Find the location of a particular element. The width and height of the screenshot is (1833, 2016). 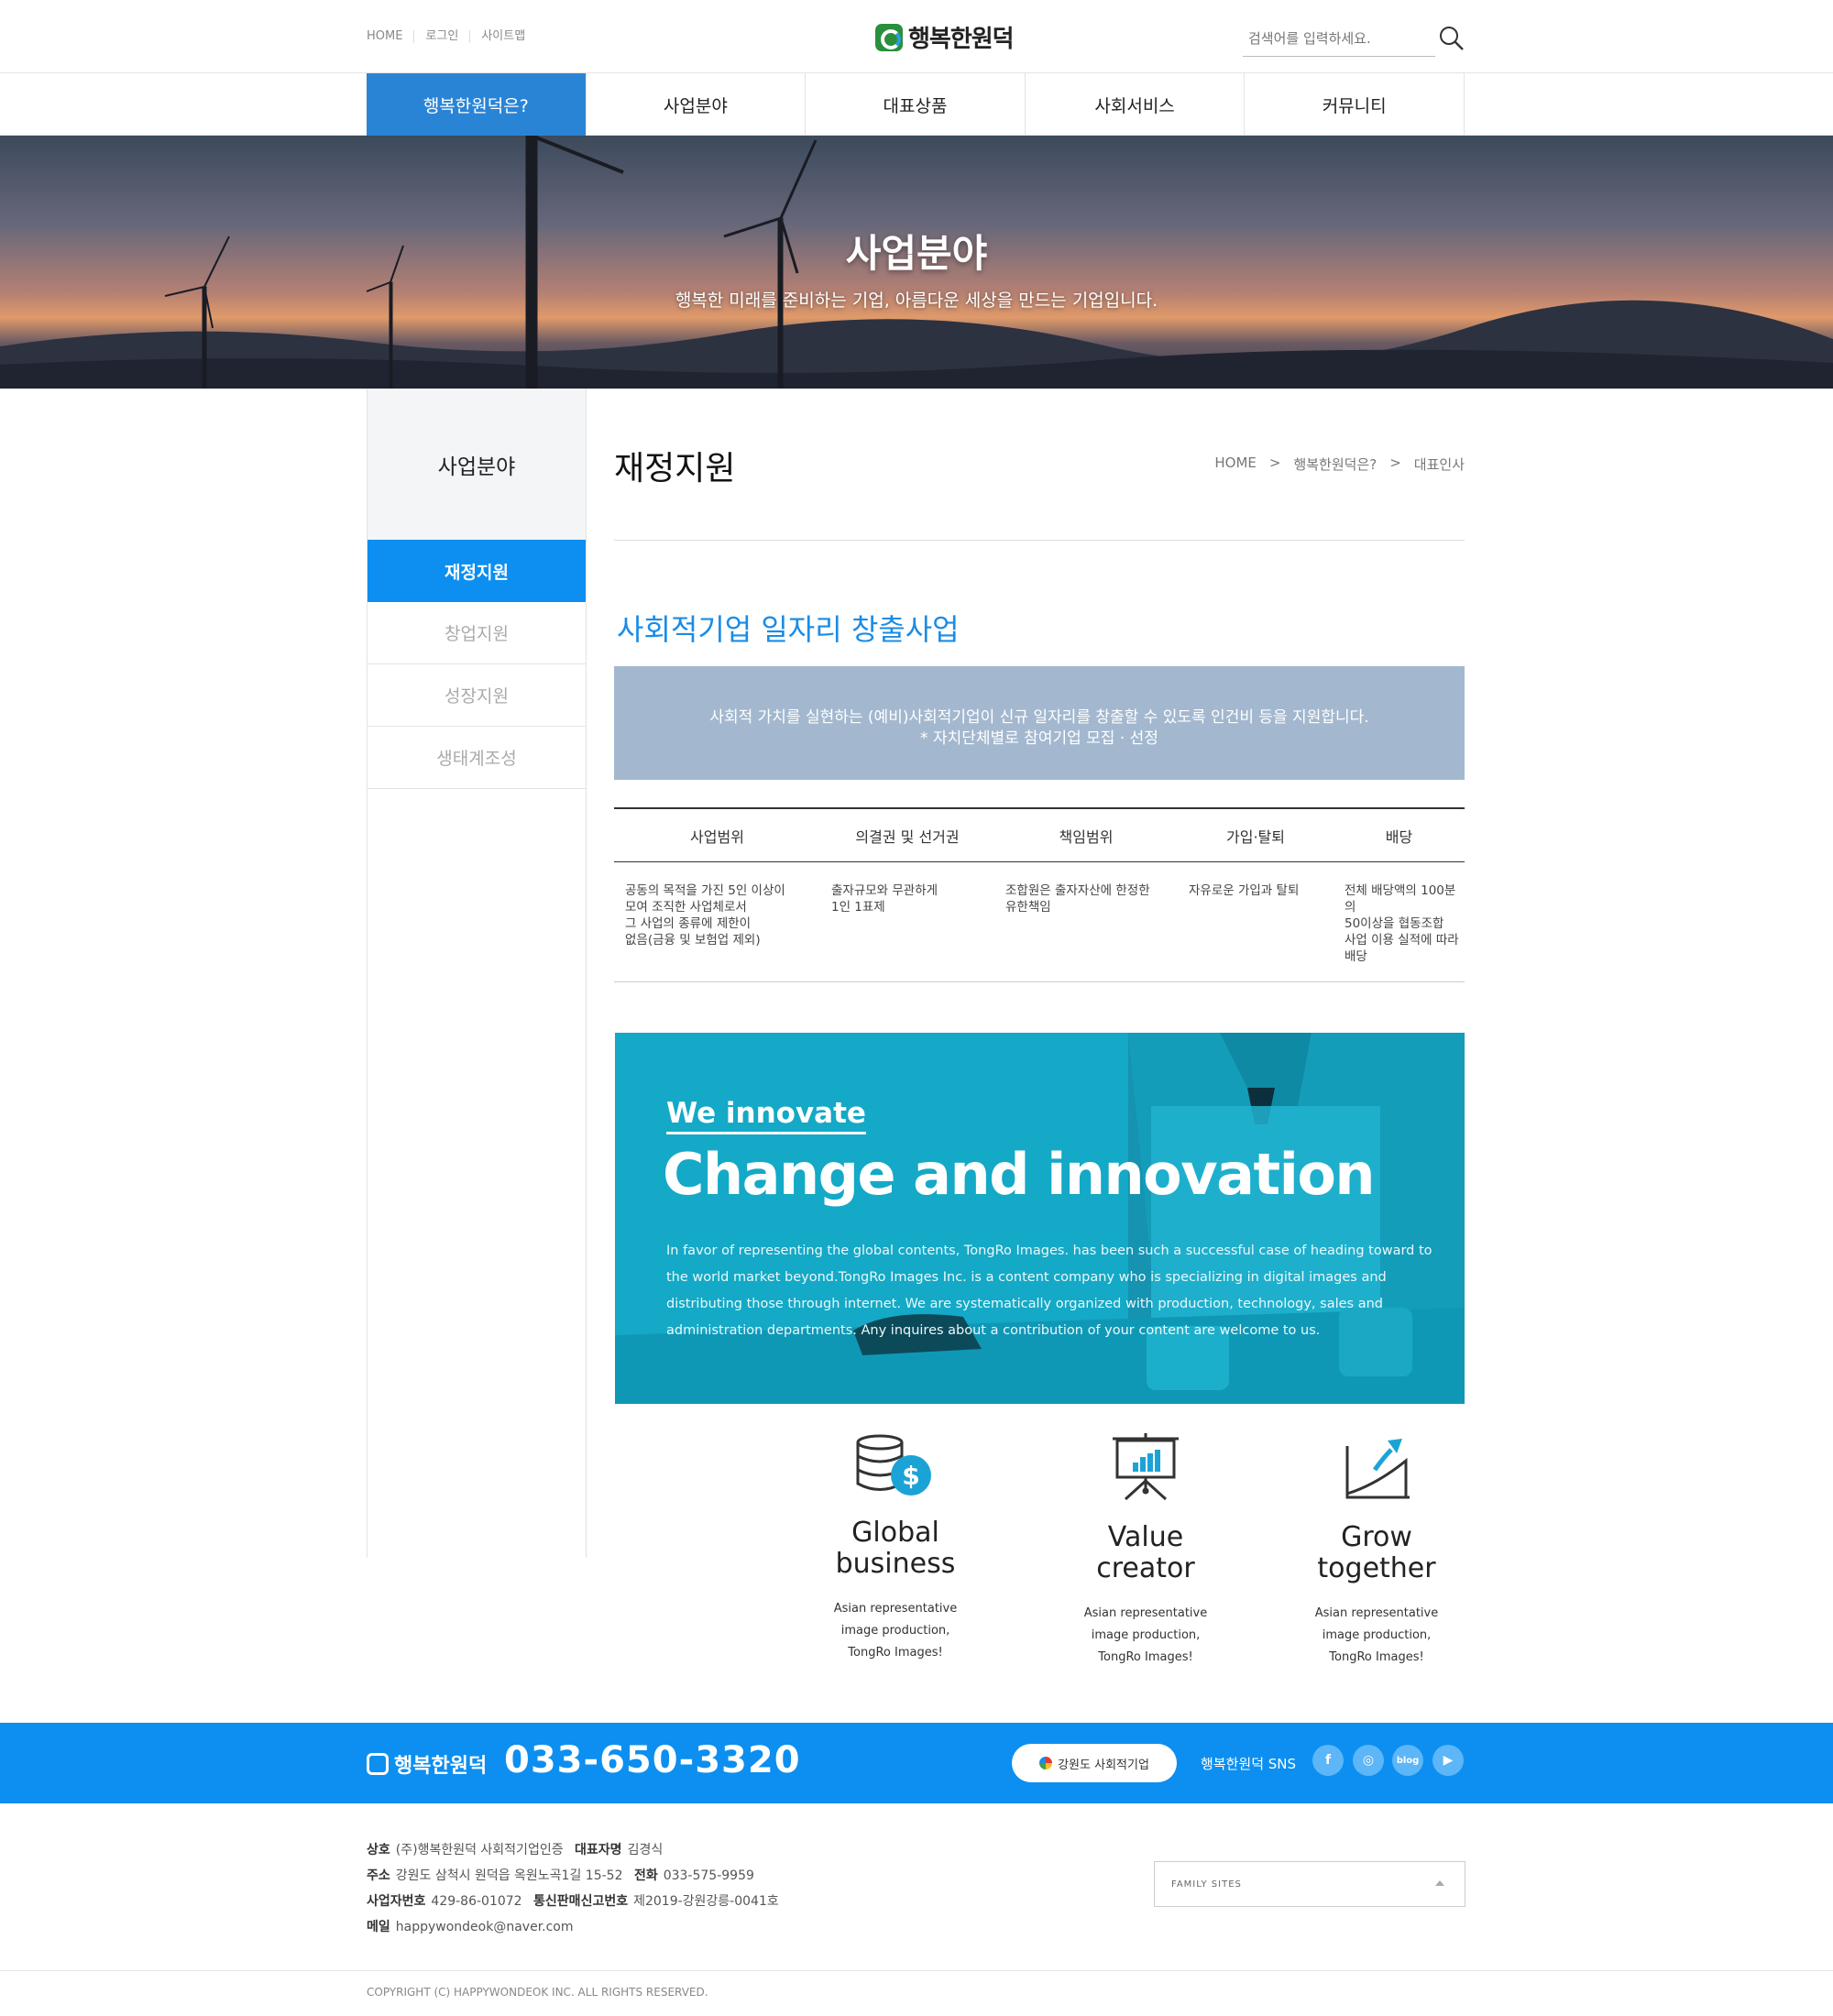

feature-title-line: together is located at coordinates (1376, 1568).